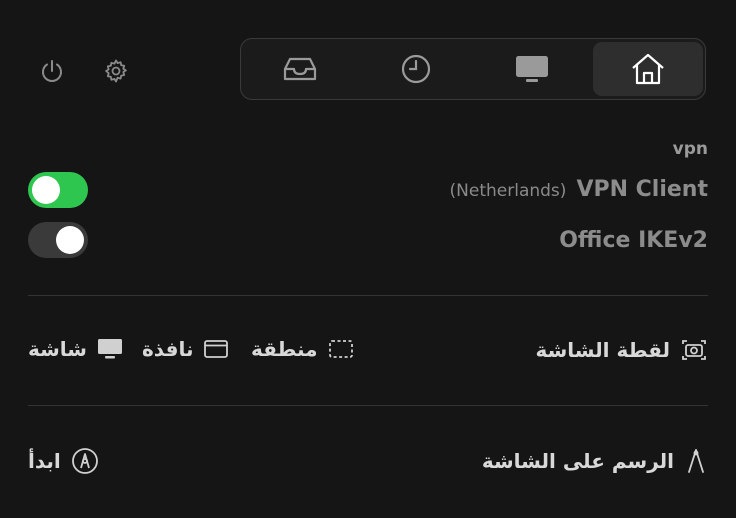  I want to click on screenshot-option-screen: شاشة, so click(75, 349).